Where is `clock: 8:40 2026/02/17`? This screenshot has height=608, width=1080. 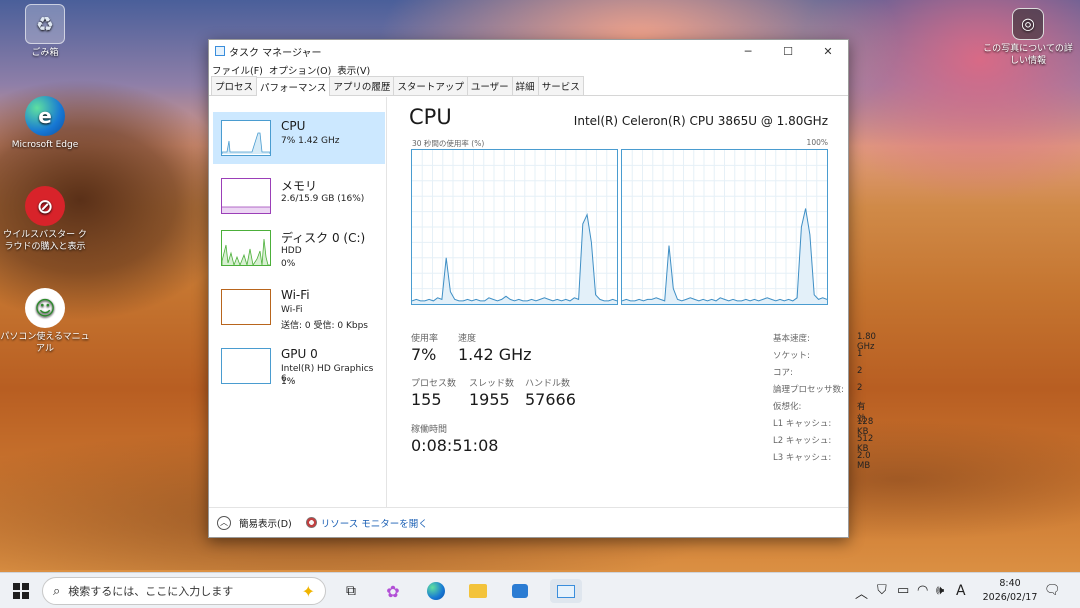 clock: 8:40 2026/02/17 is located at coordinates (1010, 591).